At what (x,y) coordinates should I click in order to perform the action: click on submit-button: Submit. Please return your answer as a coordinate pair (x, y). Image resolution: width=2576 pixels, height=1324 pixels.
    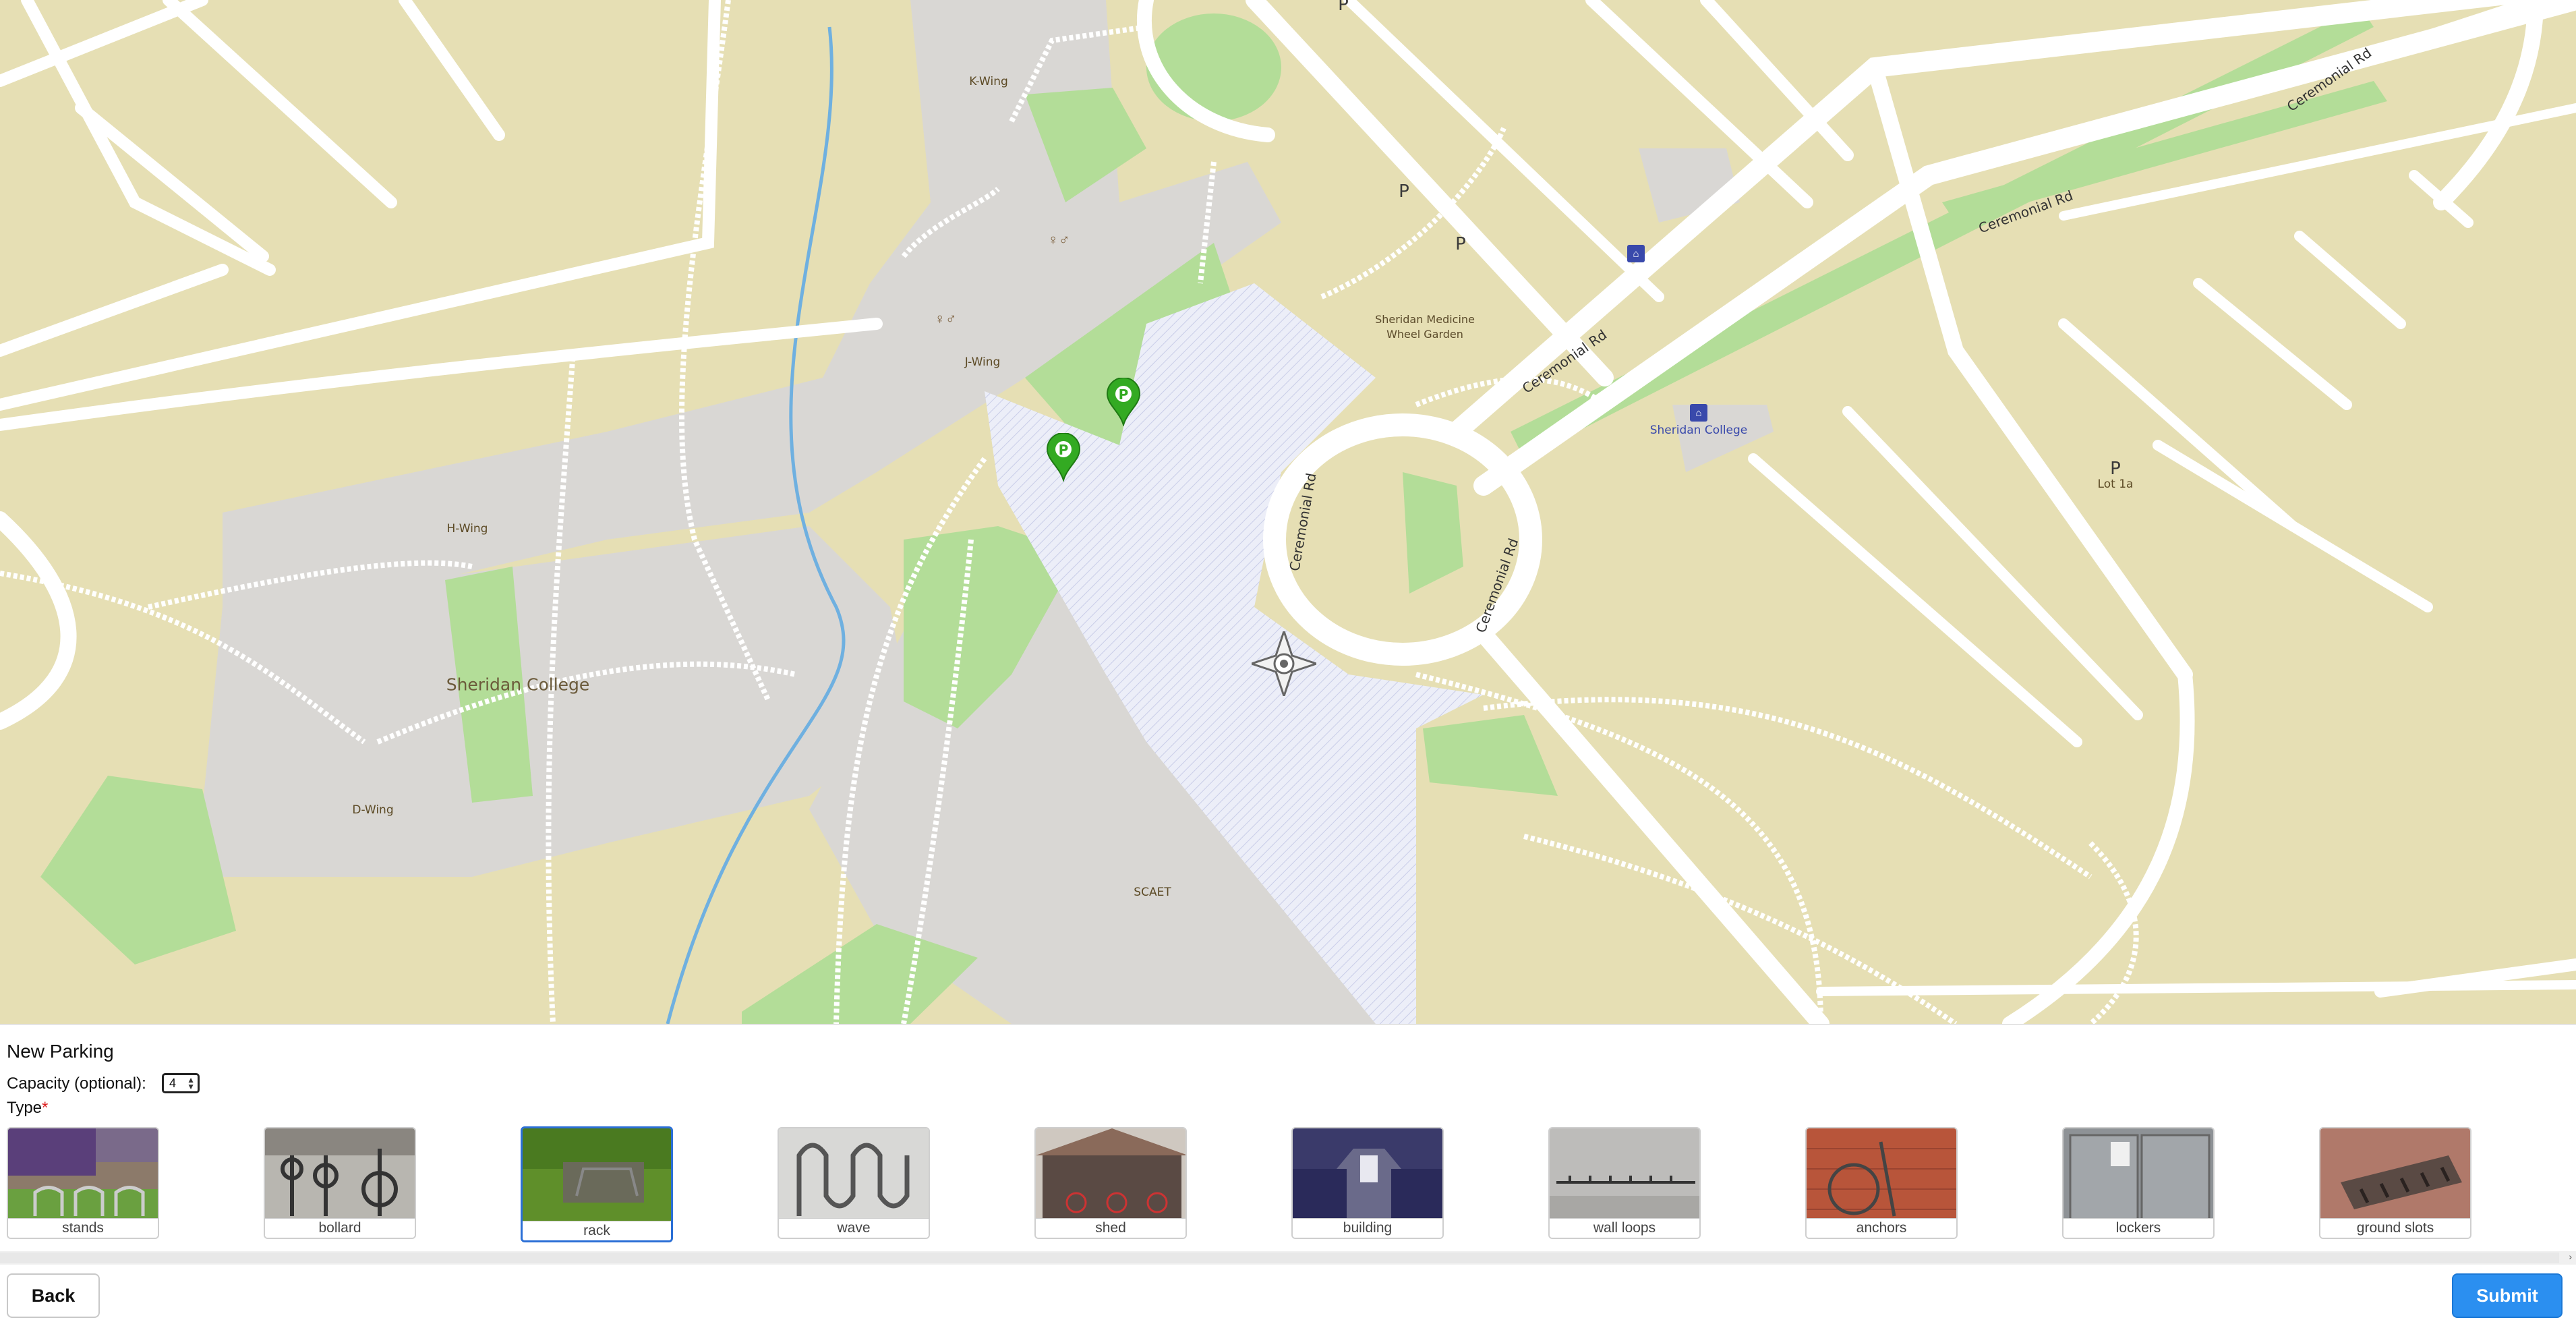
    Looking at the image, I should click on (2508, 1295).